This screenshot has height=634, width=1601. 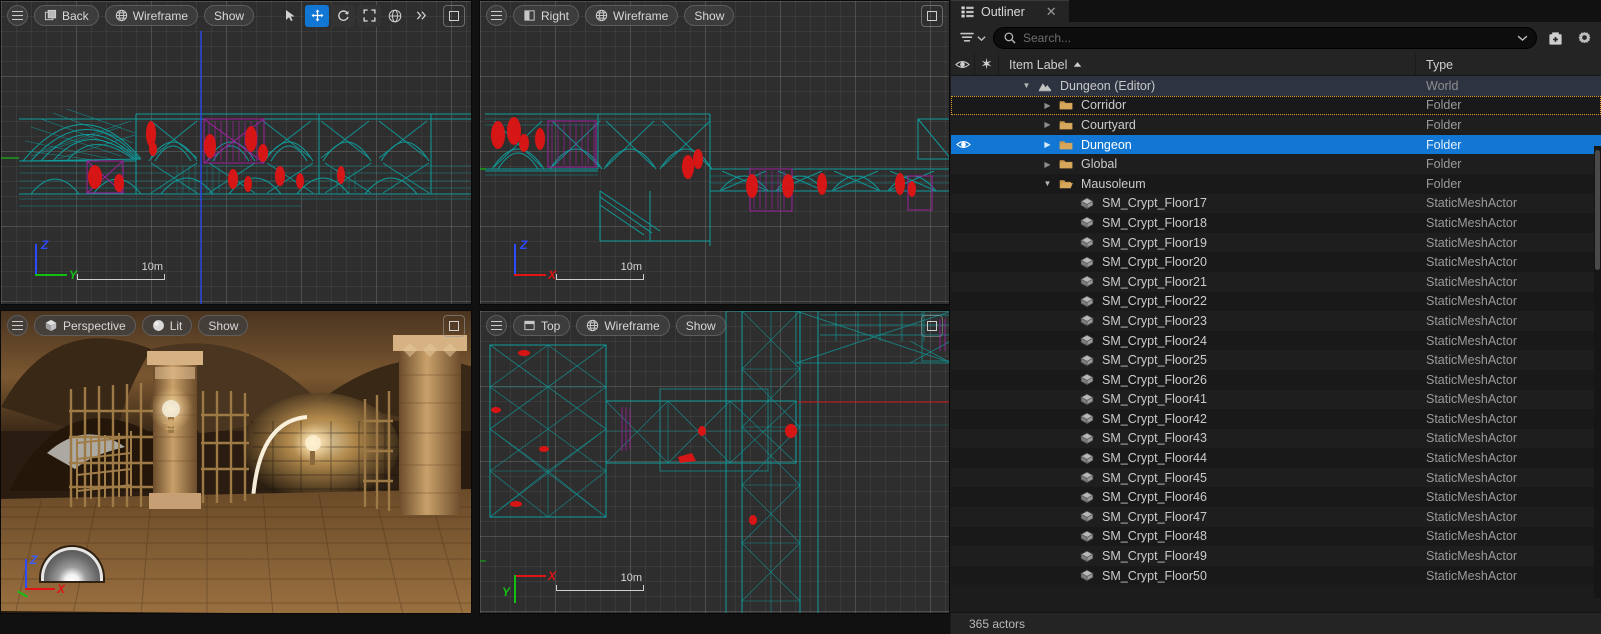 I want to click on perspective-viewport-toolbar: Perspective Lit Show, so click(x=236, y=325).